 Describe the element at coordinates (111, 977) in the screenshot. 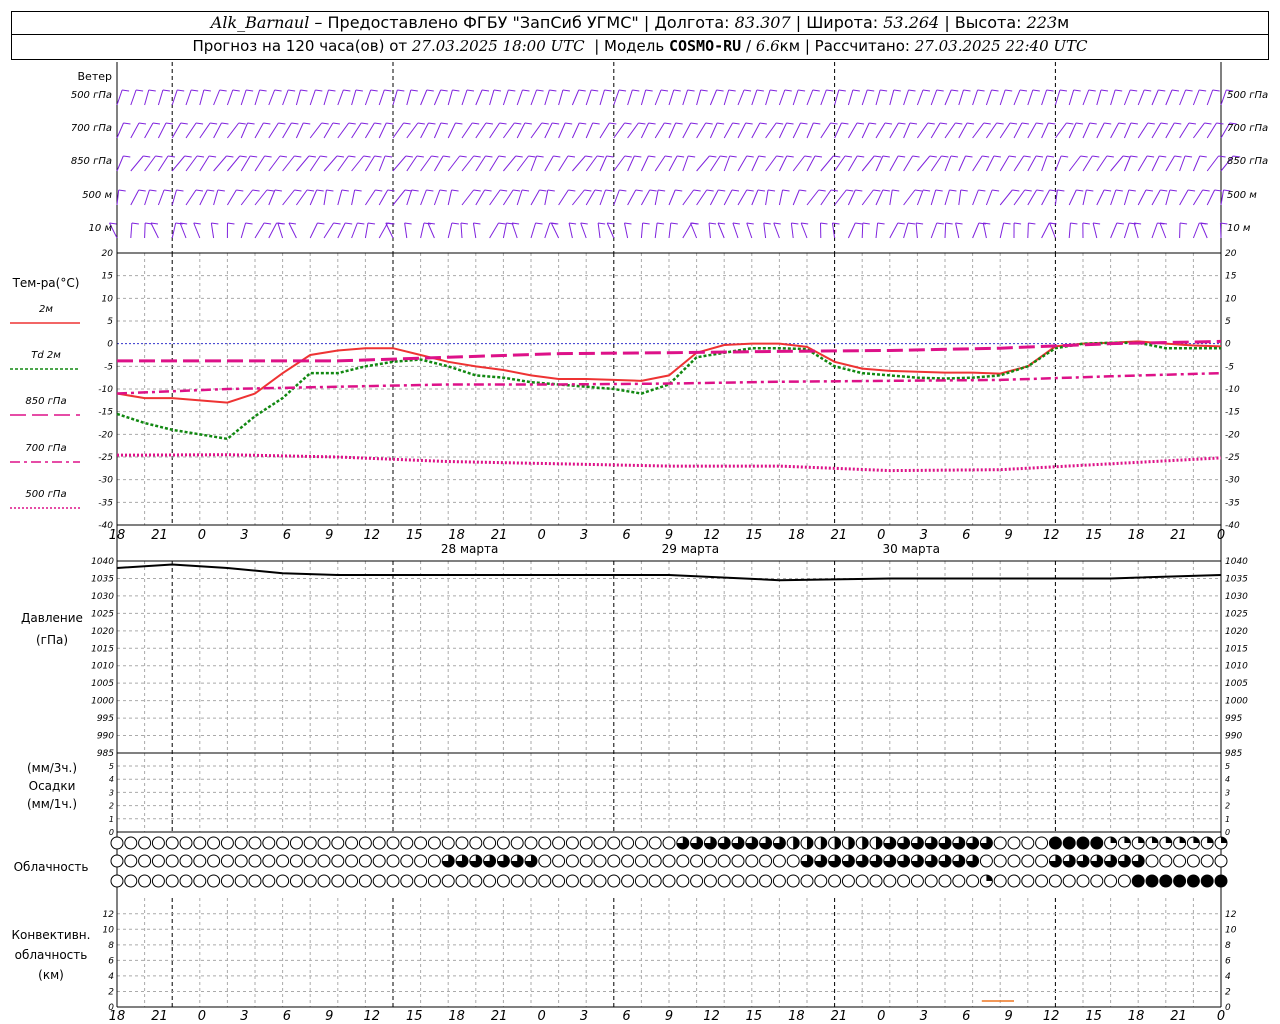

I see `conv-tick-label: 4` at that location.